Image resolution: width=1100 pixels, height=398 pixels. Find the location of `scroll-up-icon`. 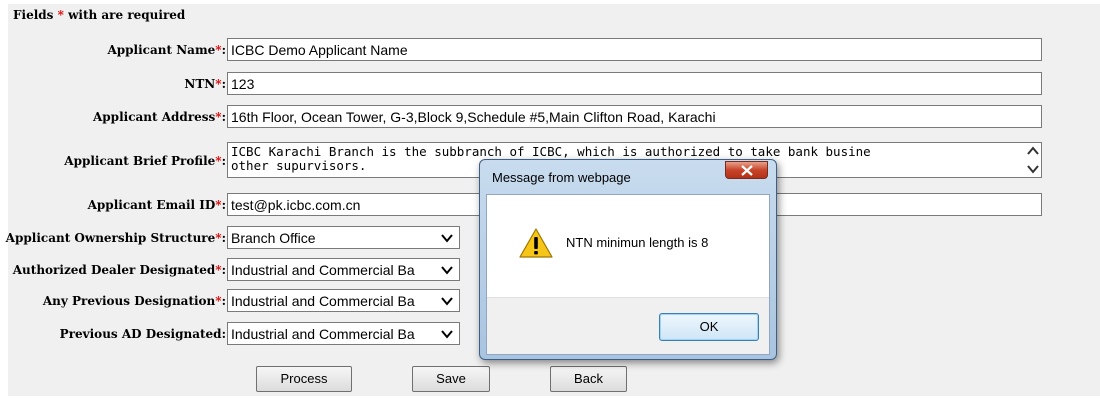

scroll-up-icon is located at coordinates (1033, 151).